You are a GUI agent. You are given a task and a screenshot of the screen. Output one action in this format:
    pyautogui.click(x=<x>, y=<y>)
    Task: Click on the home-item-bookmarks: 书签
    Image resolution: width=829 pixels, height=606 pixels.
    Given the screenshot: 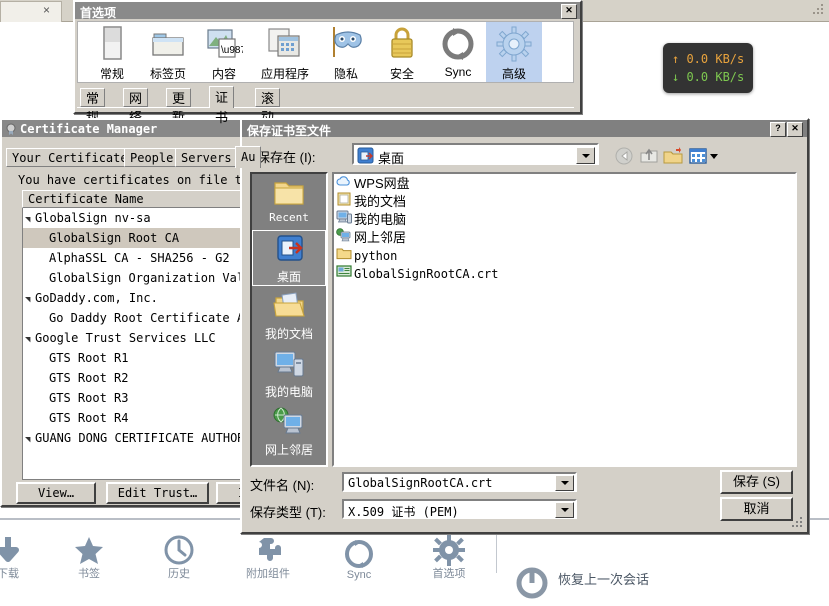 What is the action you would take?
    pyautogui.click(x=89, y=557)
    